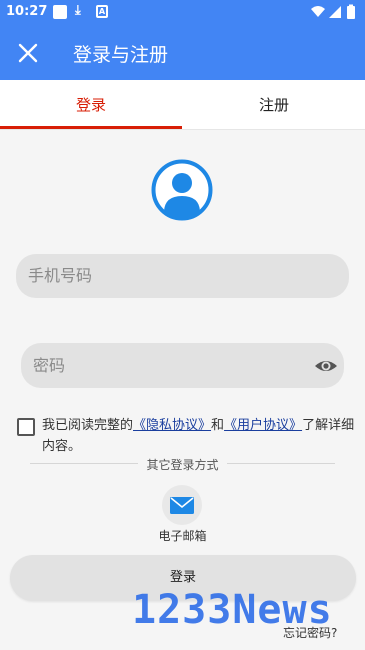 This screenshot has width=365, height=650. Describe the element at coordinates (182, 505) in the screenshot. I see `email-icon` at that location.